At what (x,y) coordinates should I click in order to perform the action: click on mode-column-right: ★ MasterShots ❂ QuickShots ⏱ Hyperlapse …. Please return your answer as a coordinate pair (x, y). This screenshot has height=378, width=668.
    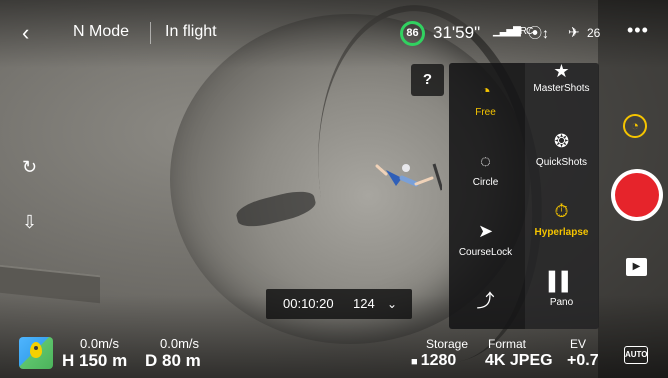
    Looking at the image, I should click on (562, 196).